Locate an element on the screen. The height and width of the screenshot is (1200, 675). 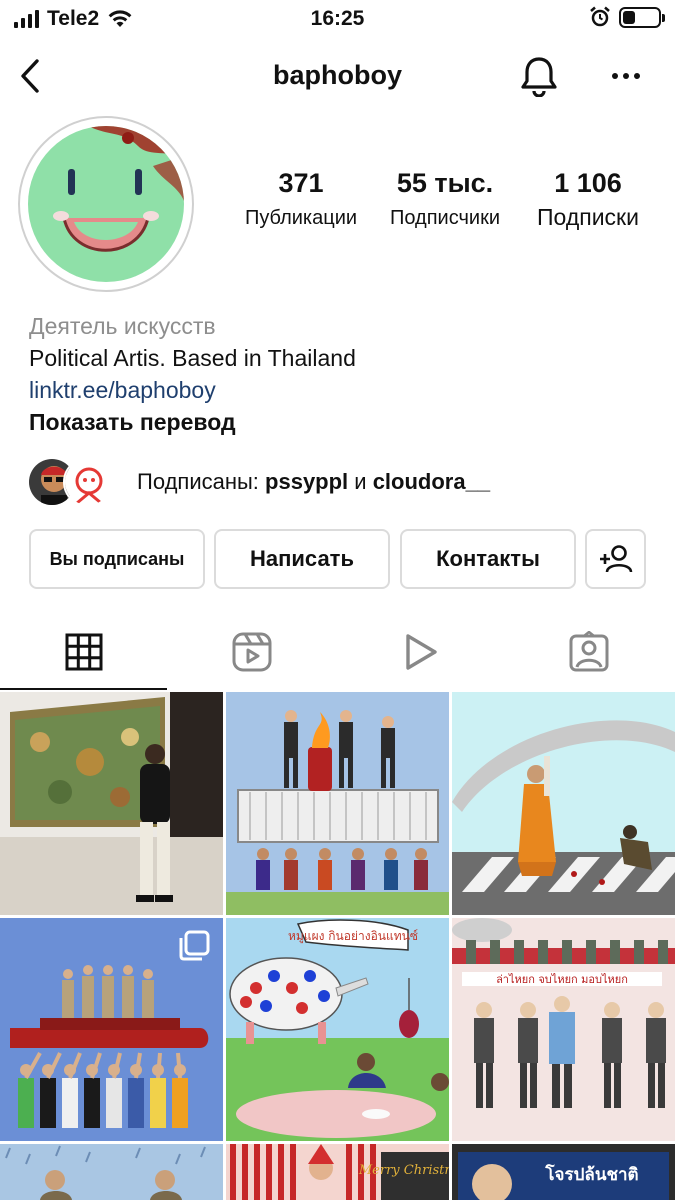
post-image-police-line: ล่าไหยก จบไหยก มอบไหยก is located at coordinates (563, 1029).